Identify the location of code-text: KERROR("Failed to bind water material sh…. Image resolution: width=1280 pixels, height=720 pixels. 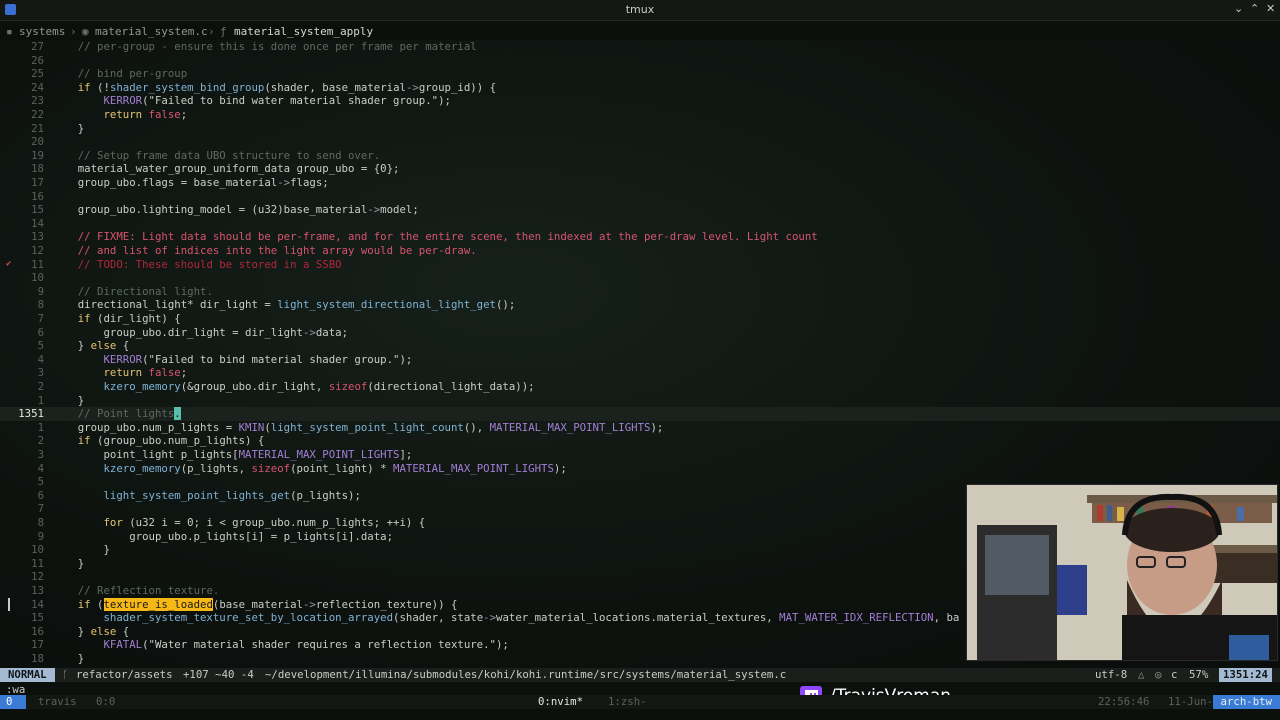
(277, 101).